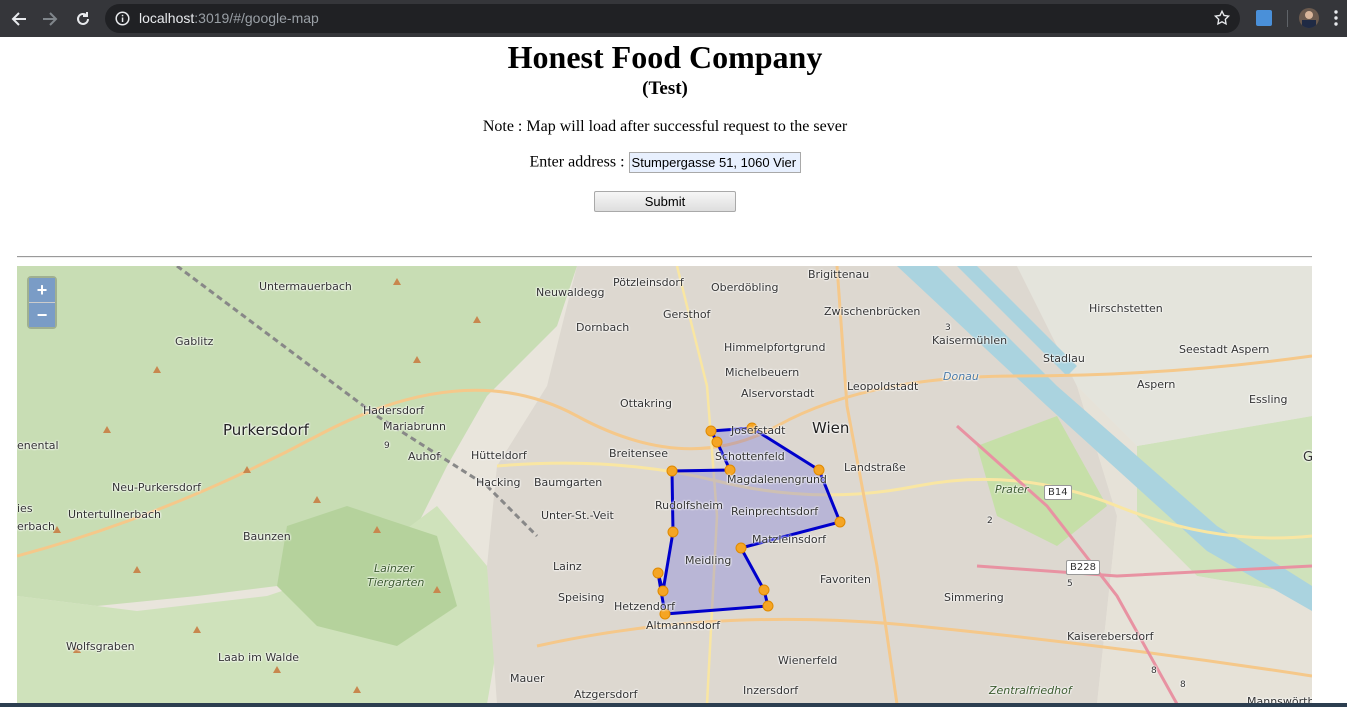 Image resolution: width=1347 pixels, height=707 pixels. Describe the element at coordinates (50, 19) in the screenshot. I see `forward-icon` at that location.